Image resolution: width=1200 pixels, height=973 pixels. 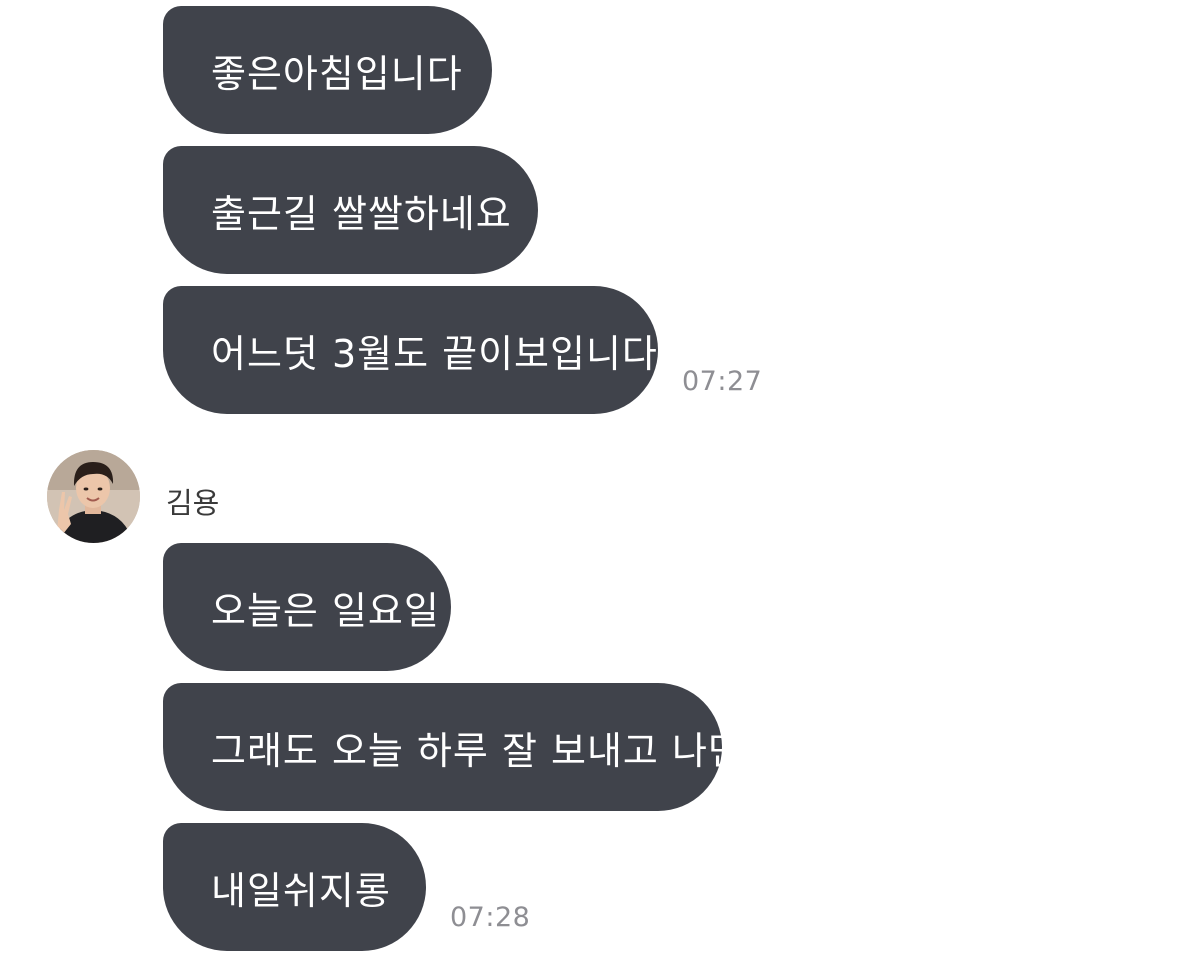 What do you see at coordinates (350, 210) in the screenshot?
I see `message-bubble: 출근길 쌀쌀하네요` at bounding box center [350, 210].